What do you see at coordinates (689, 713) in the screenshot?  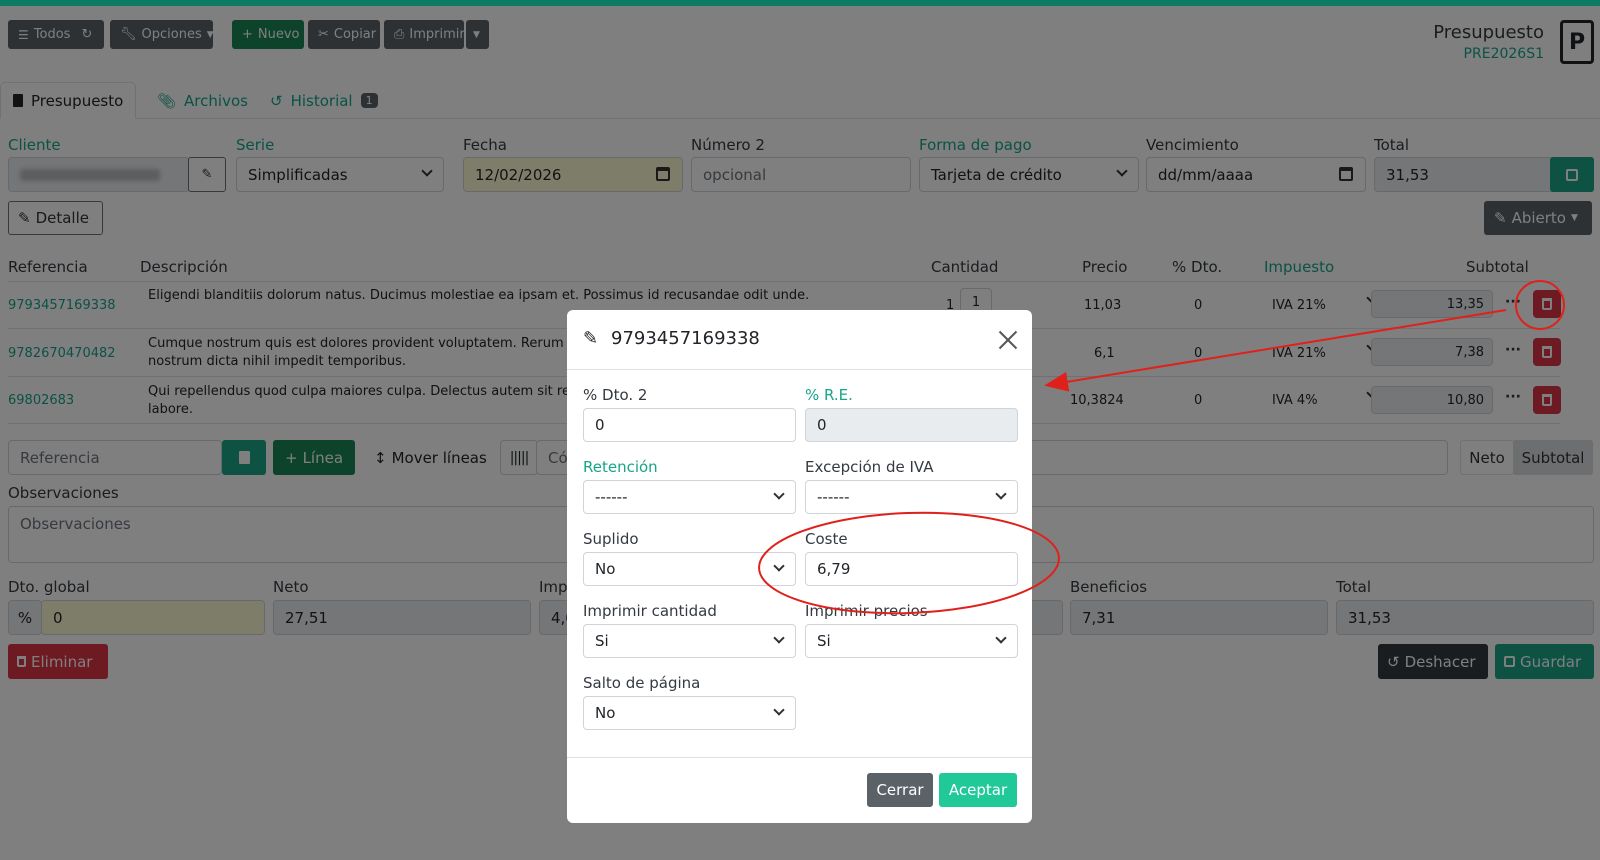 I see `salto-select: No` at bounding box center [689, 713].